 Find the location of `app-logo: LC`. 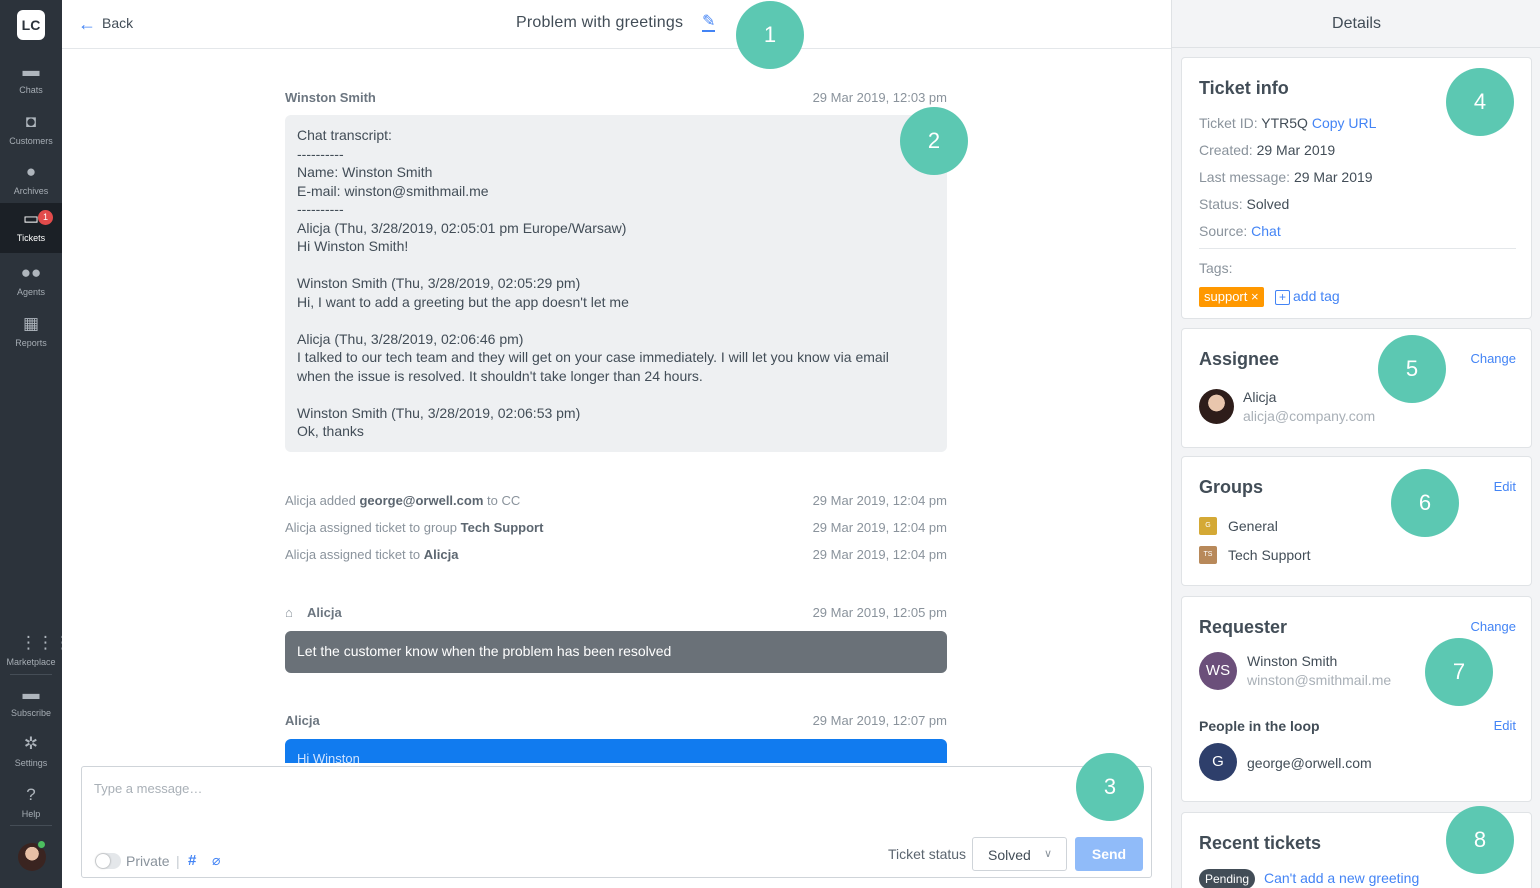

app-logo: LC is located at coordinates (31, 25).